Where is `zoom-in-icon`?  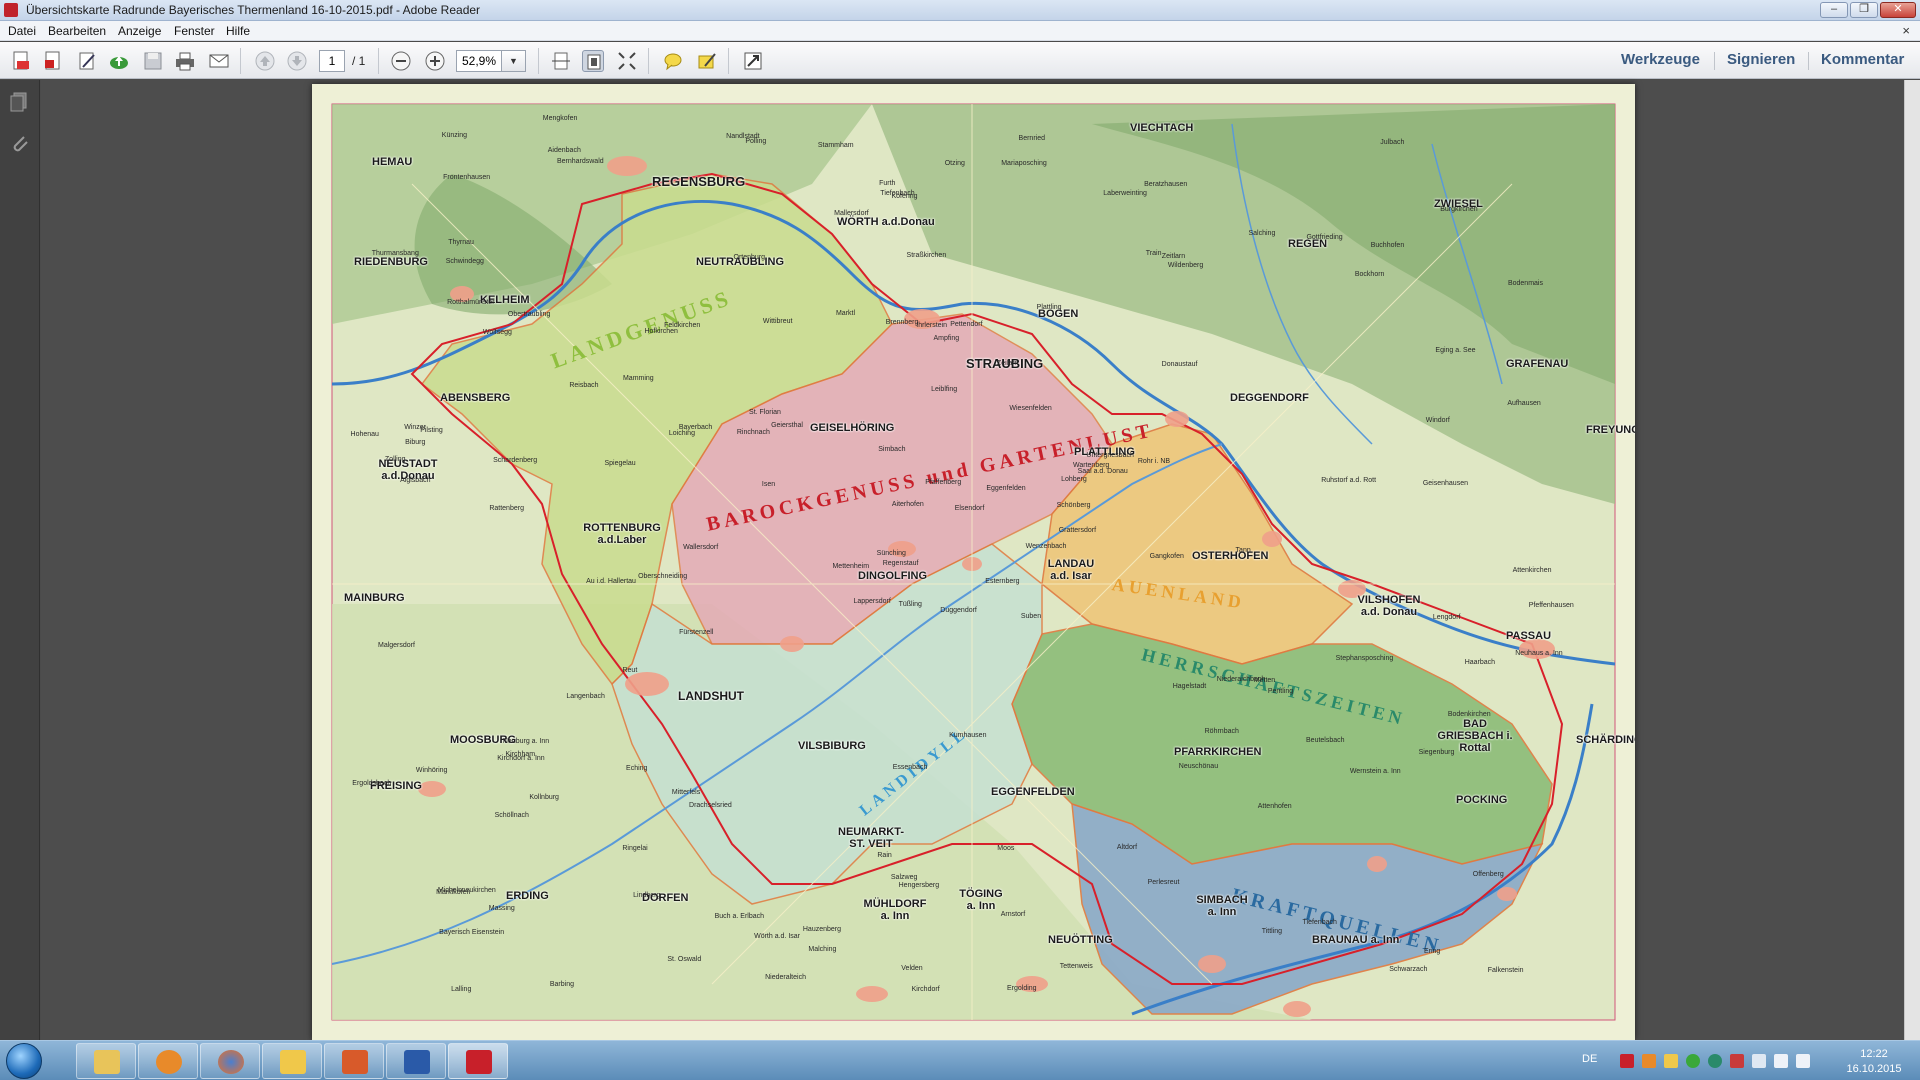
zoom-in-icon is located at coordinates (435, 61).